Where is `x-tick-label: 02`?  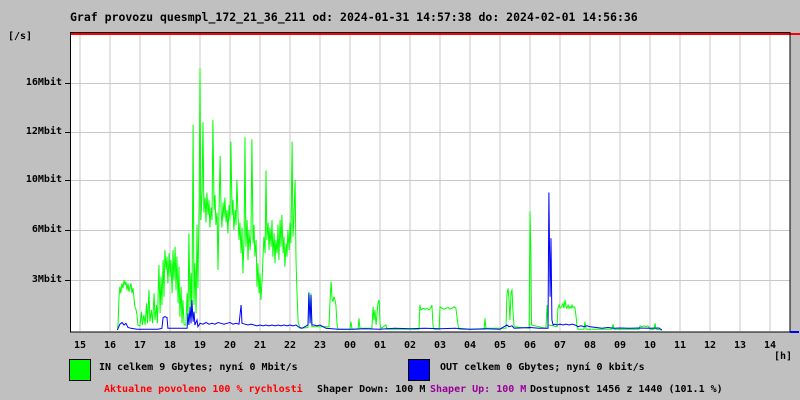
x-tick-label: 02 is located at coordinates (410, 345).